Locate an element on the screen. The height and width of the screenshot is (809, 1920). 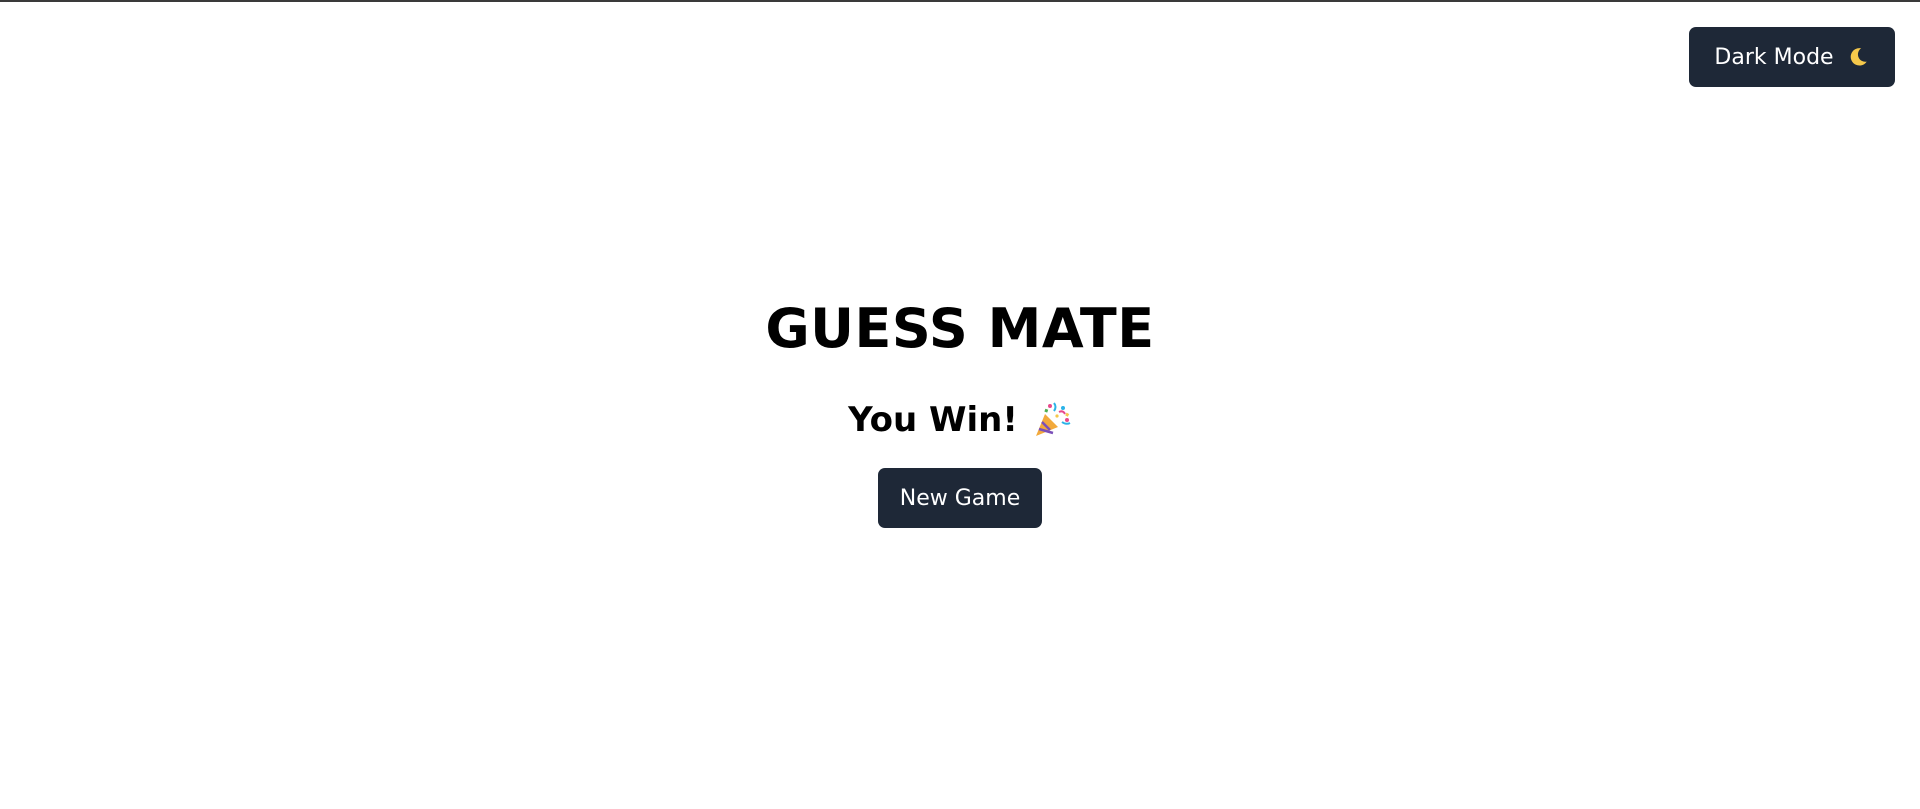
party-popper-icon is located at coordinates (1052, 420).